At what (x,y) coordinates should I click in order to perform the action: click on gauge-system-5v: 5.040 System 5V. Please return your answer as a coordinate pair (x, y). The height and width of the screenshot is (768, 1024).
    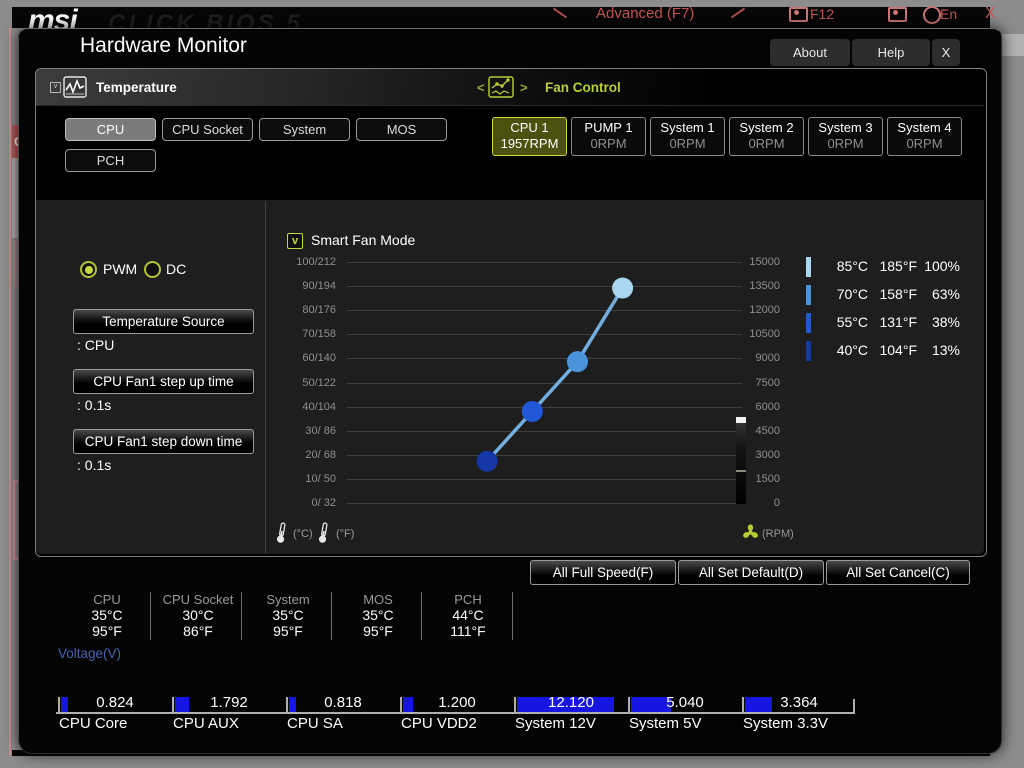
    Looking at the image, I should click on (685, 710).